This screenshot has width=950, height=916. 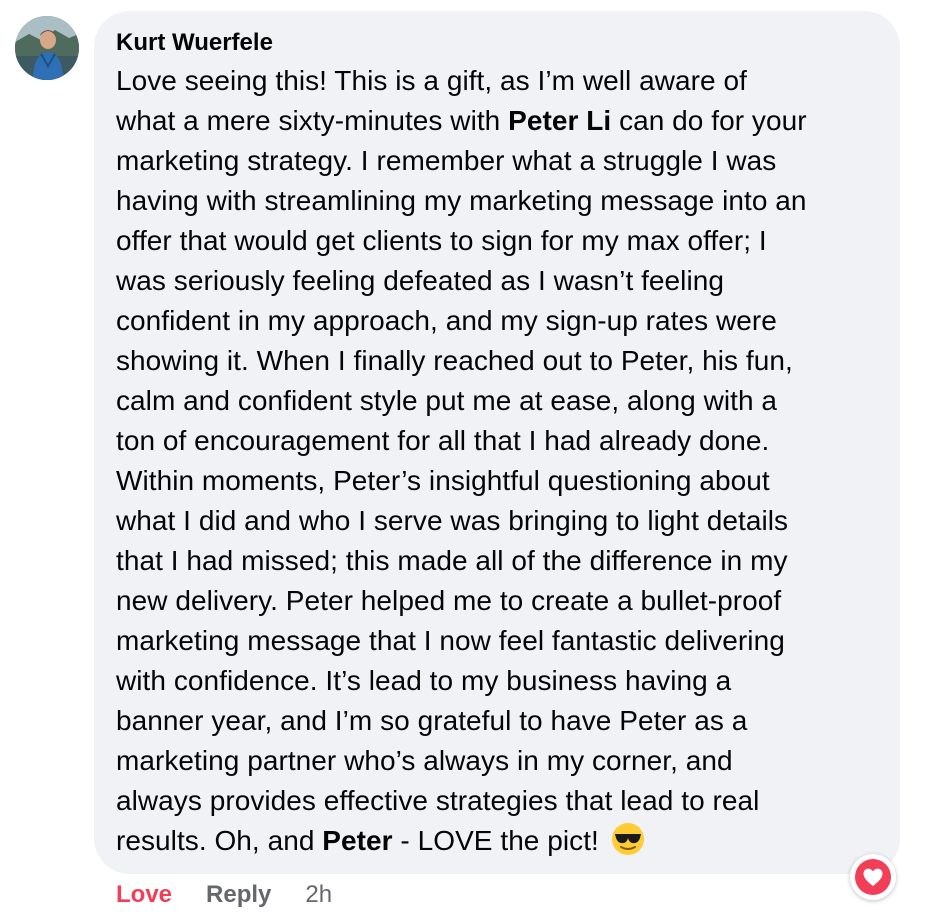 I want to click on comment-actions: Love Reply 2h, so click(x=224, y=895).